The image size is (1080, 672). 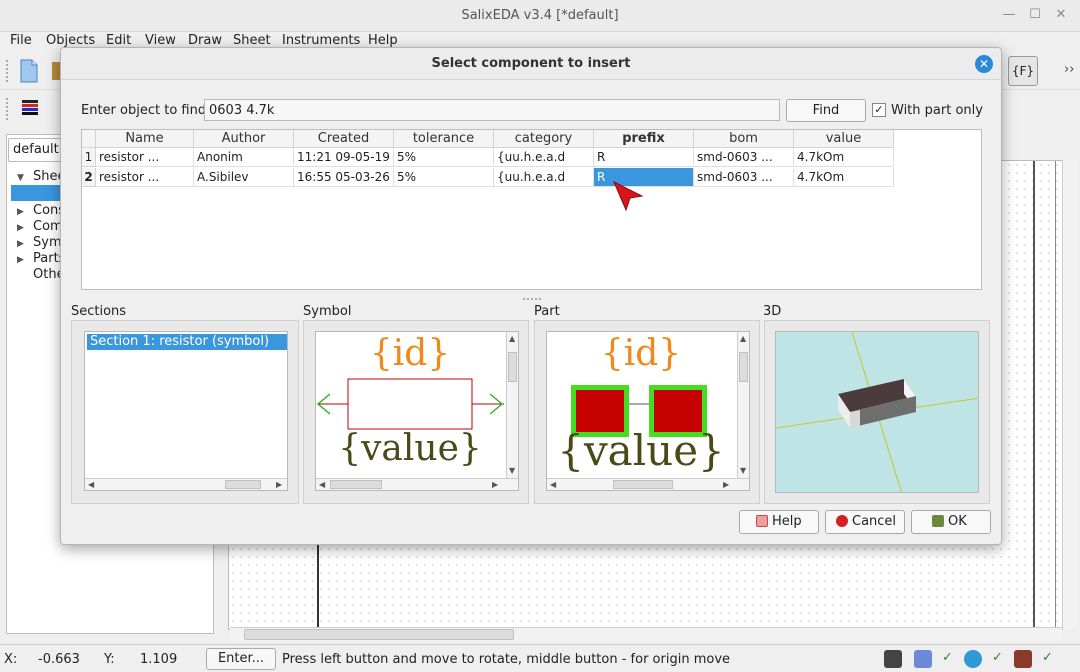 What do you see at coordinates (145, 139) in the screenshot?
I see `column-header-name: Name` at bounding box center [145, 139].